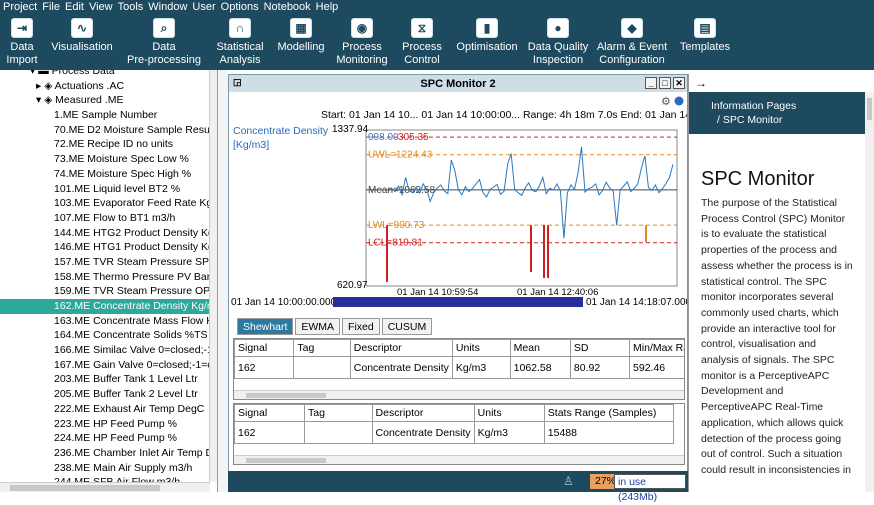  Describe the element at coordinates (609, 413) in the screenshot. I see `column-header: Stats Range (Samples)` at that location.